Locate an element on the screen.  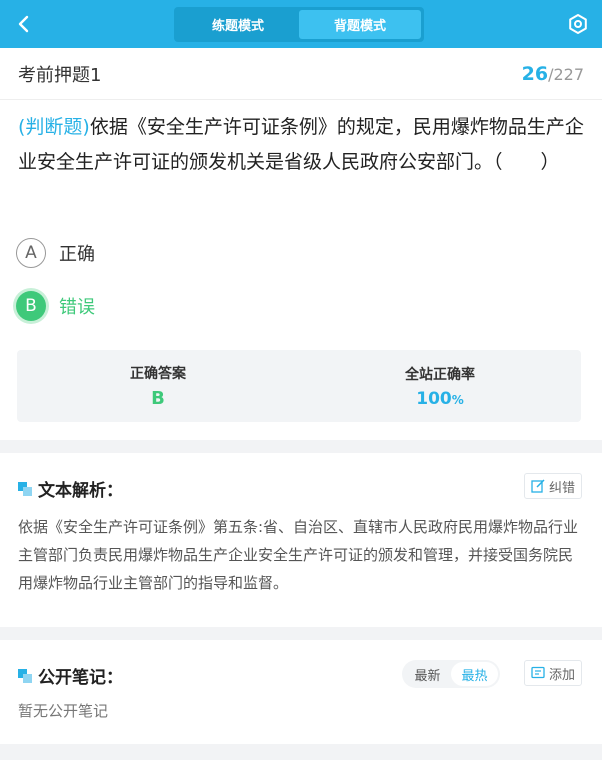
add-note-button: 添加 is located at coordinates (552, 673).